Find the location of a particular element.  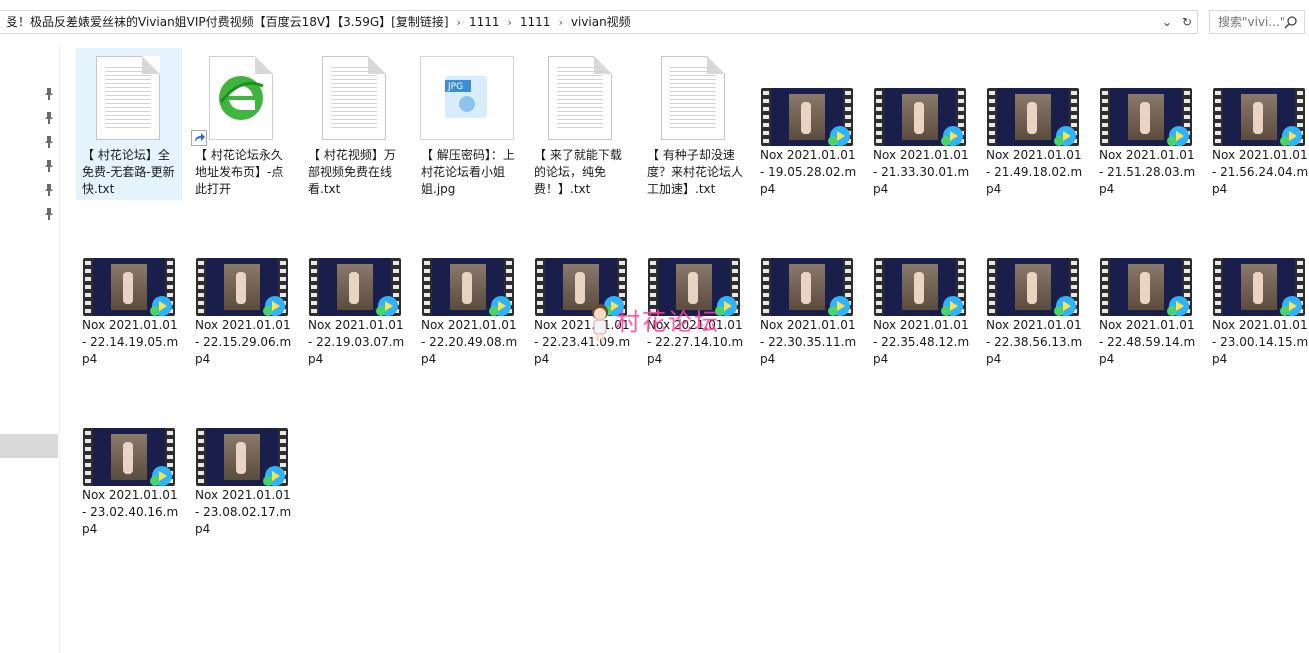

breadcrumb-folder-1111-a: 1111 is located at coordinates (484, 22).